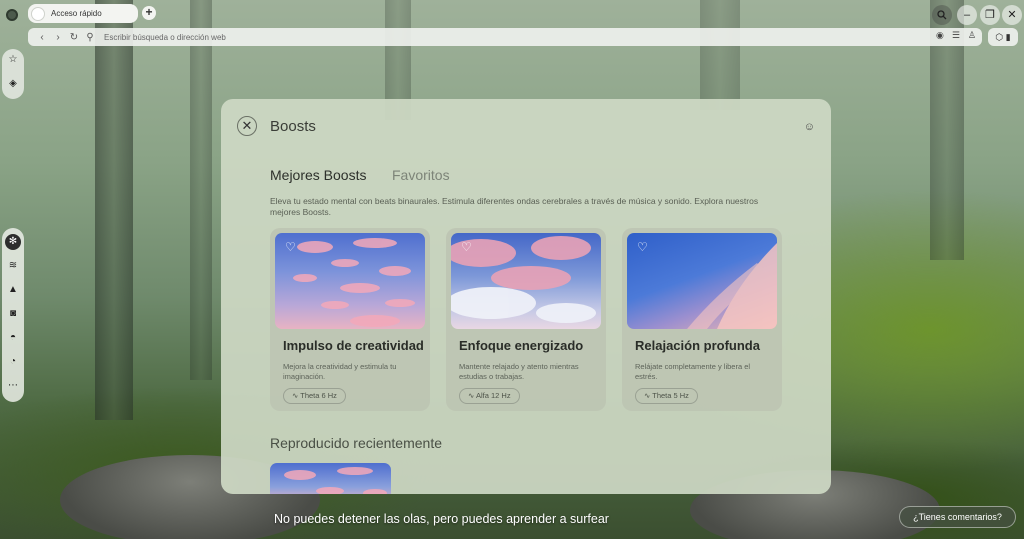 The width and height of the screenshot is (1024, 539). I want to click on tab-quick-access: Acceso rápido, so click(83, 13).